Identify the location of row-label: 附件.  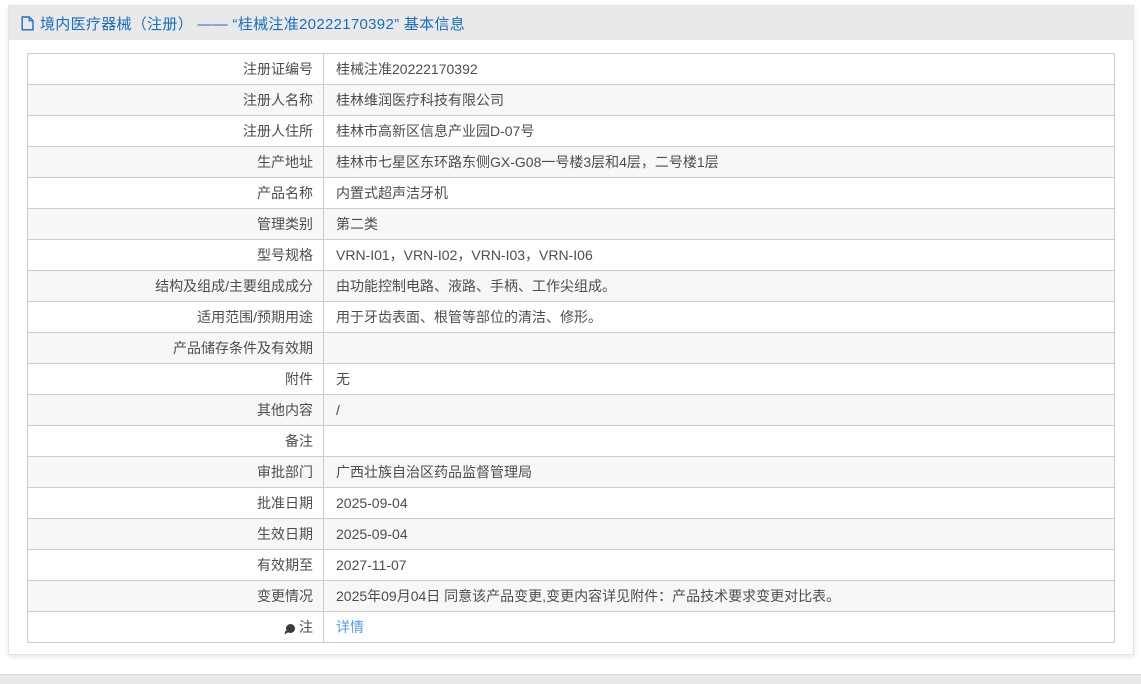
(175, 379).